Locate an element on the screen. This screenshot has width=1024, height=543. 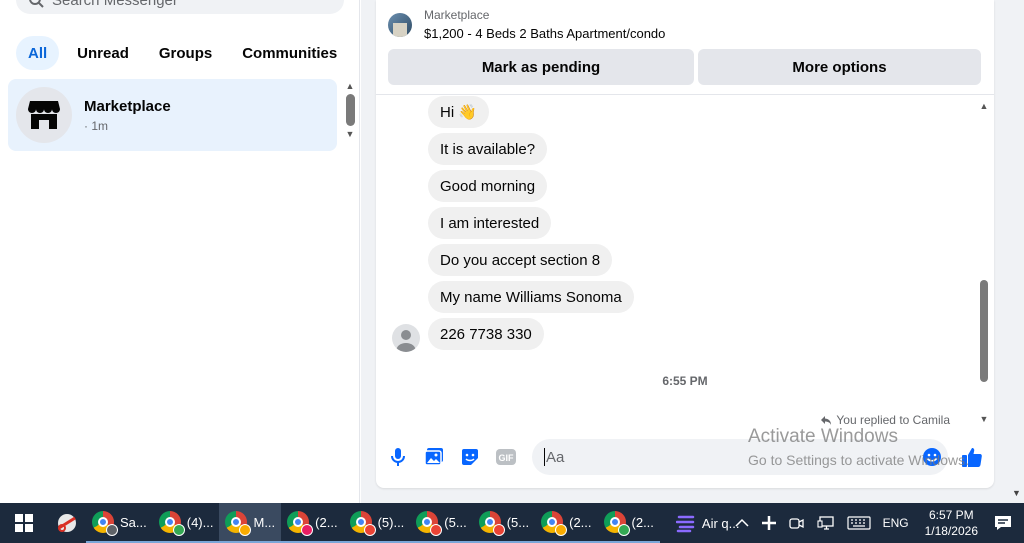
message-bubble: My name Williams Sonoma is located at coordinates (531, 297).